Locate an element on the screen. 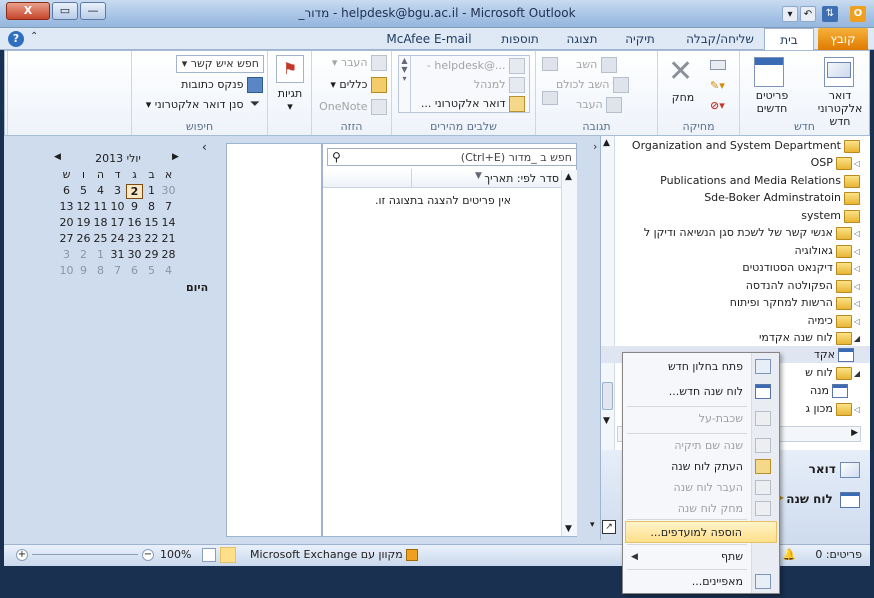  calendar-day: 26 is located at coordinates (83, 238).